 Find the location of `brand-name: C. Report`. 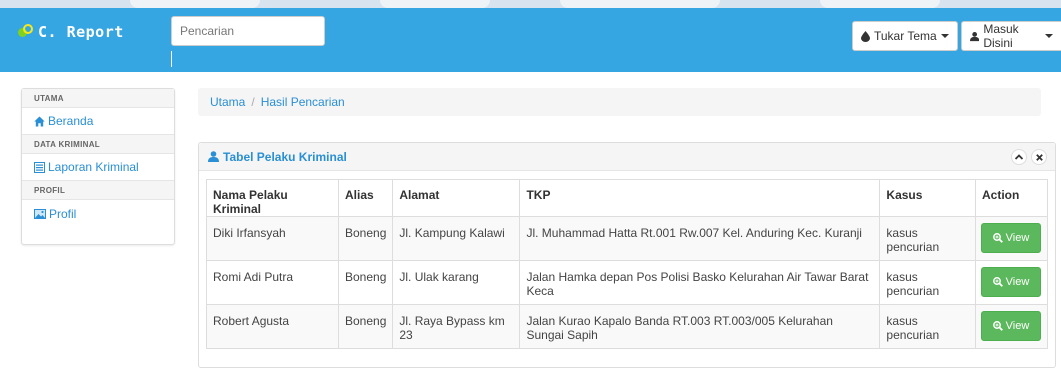

brand-name: C. Report is located at coordinates (81, 32).